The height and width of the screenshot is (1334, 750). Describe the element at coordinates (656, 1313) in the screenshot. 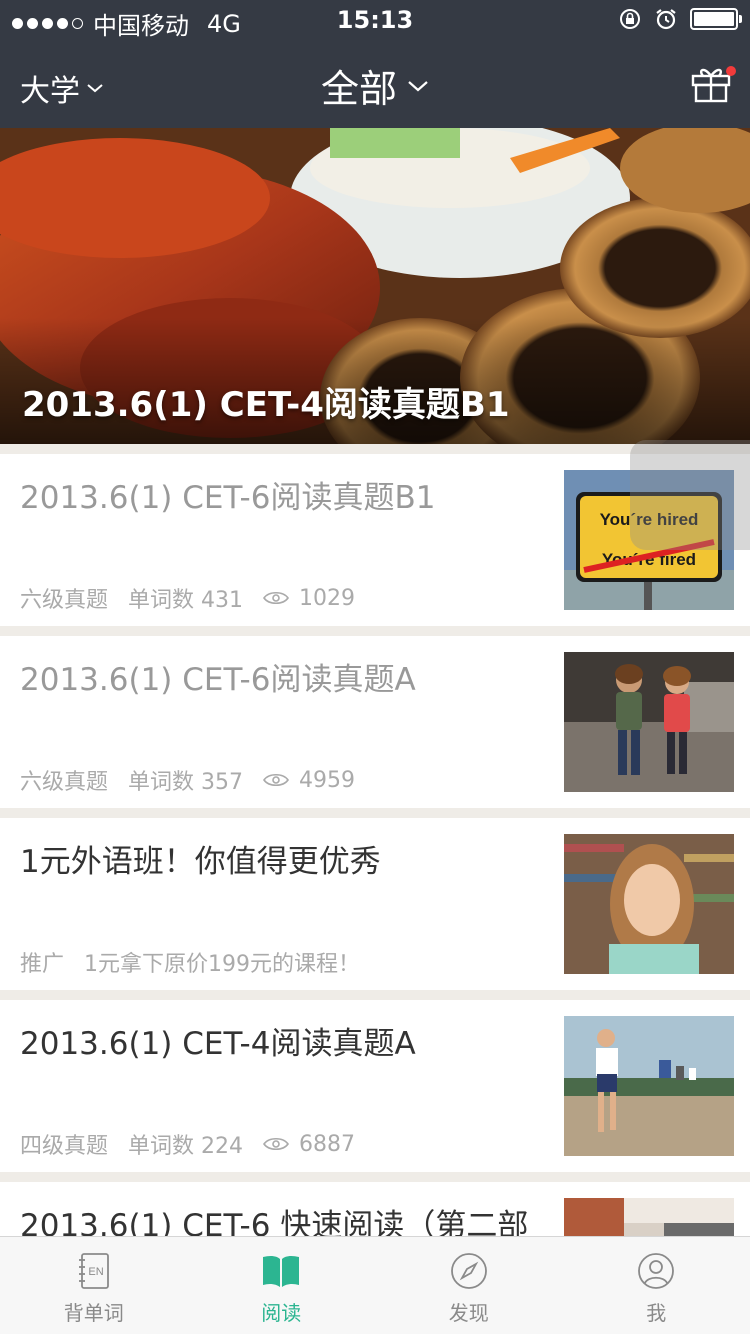

I see `tab-label: 我` at that location.